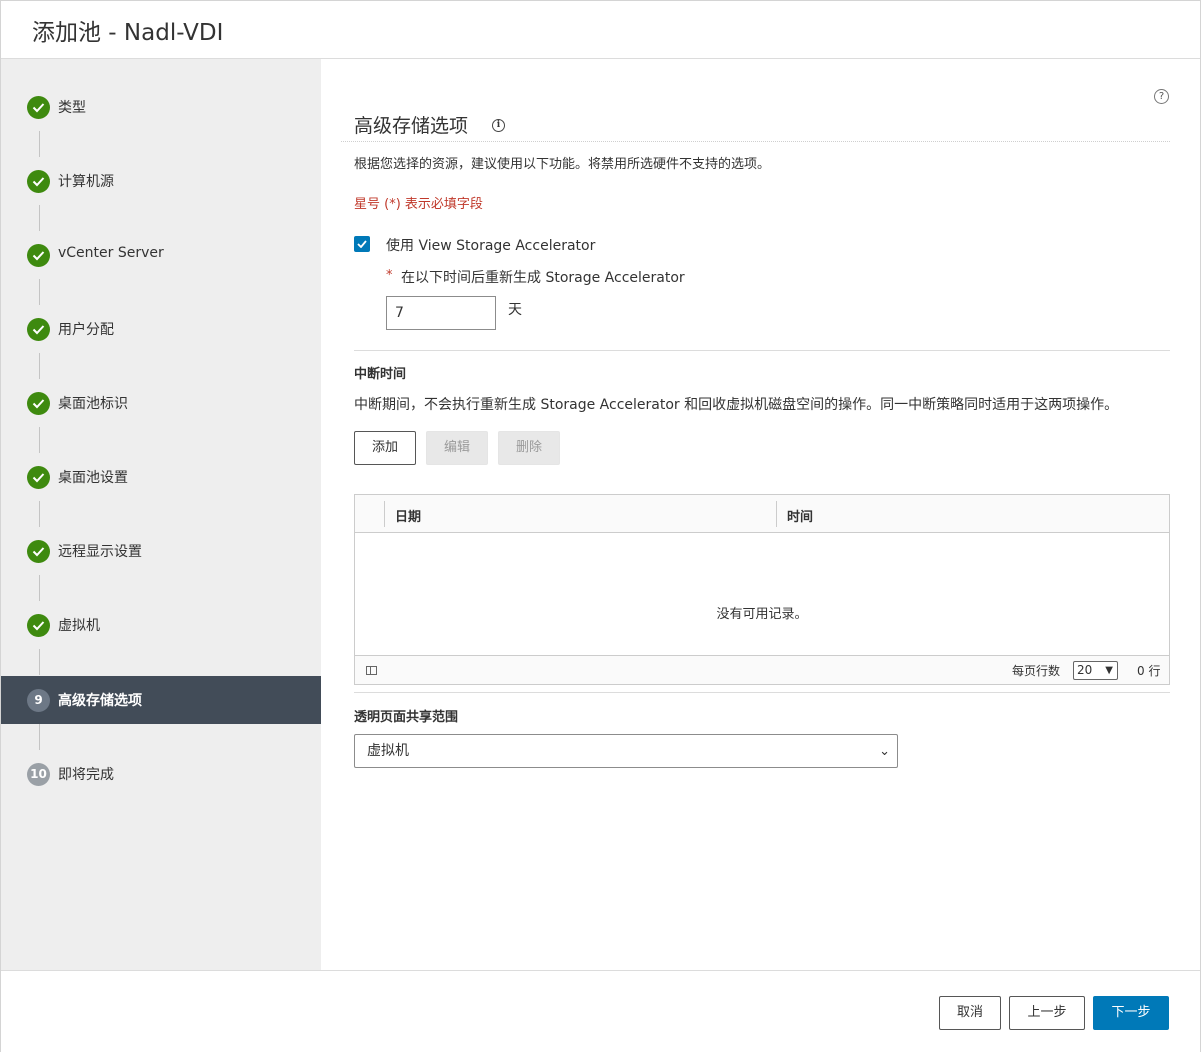 The height and width of the screenshot is (1052, 1201). Describe the element at coordinates (161, 625) in the screenshot. I see `step-virtual-machines: 虚拟机` at that location.